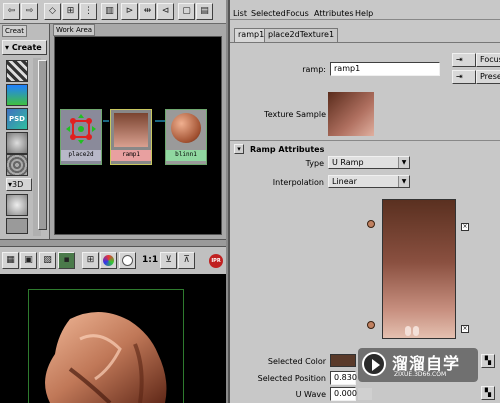 Image resolution: width=500 pixels, height=403 pixels. What do you see at coordinates (488, 77) in the screenshot?
I see `presets-button: Presets` at bounding box center [488, 77].